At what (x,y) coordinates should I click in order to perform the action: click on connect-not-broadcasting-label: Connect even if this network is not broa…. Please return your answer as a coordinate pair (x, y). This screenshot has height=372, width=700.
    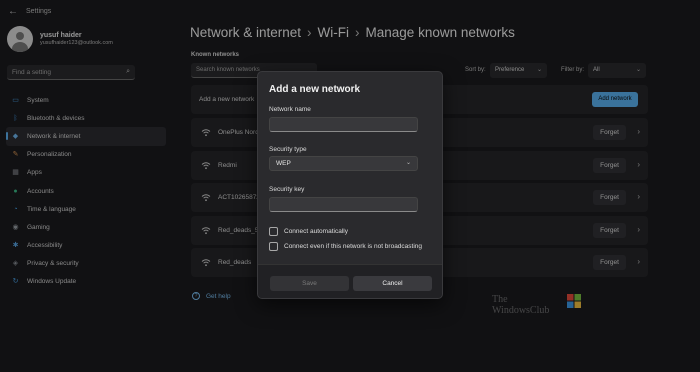
    Looking at the image, I should click on (353, 246).